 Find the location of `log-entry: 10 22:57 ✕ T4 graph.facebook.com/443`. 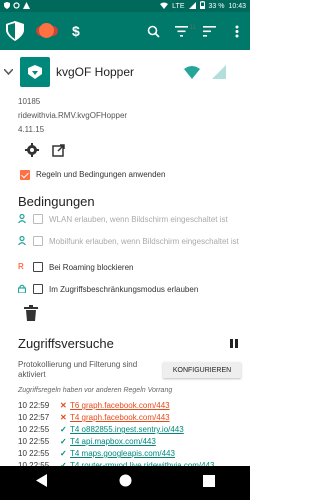

log-entry: 10 22:57 ✕ T4 graph.facebook.com/443 is located at coordinates (94, 417).